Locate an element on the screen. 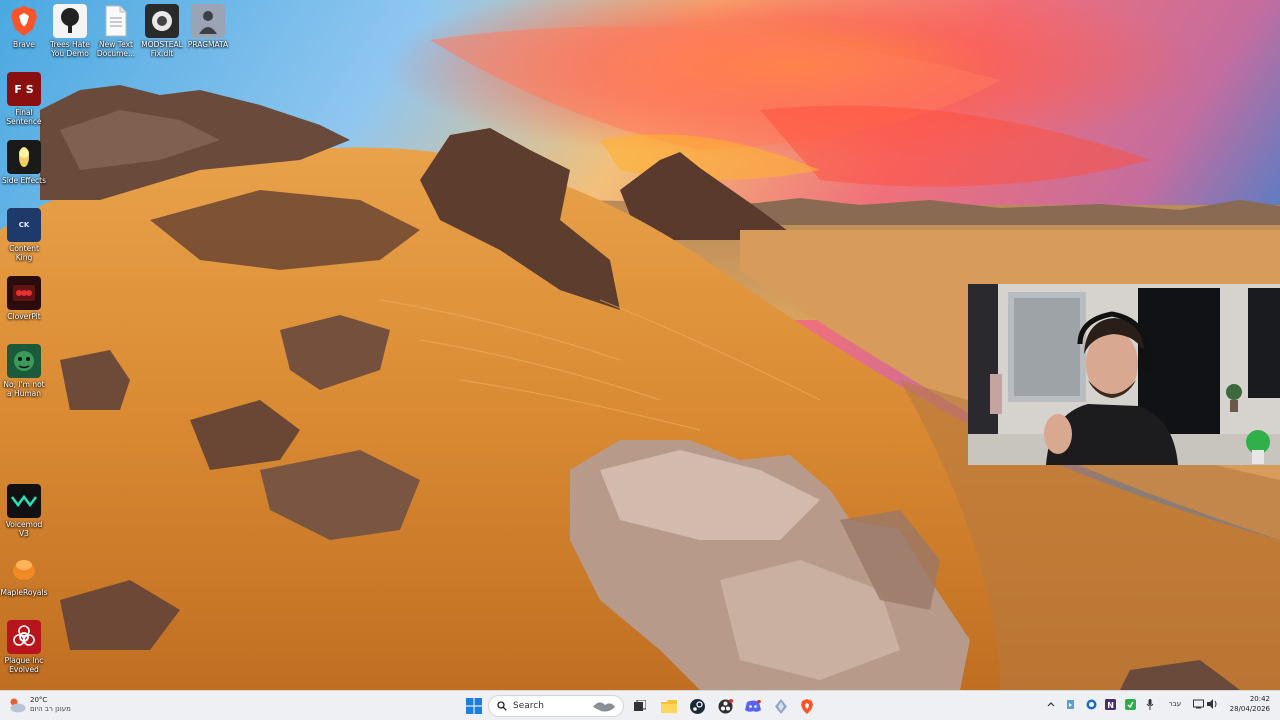  desktop-icon-label: Final Sentence is located at coordinates (24, 117).